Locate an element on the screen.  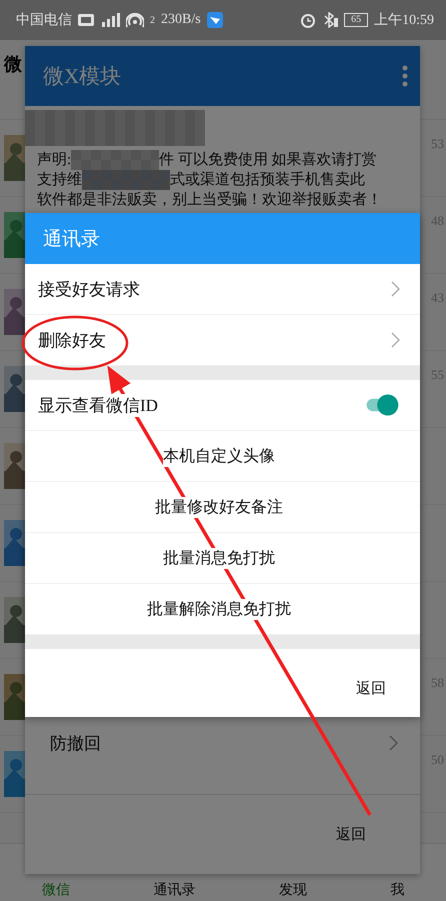
hotspot-icon is located at coordinates (135, 20).